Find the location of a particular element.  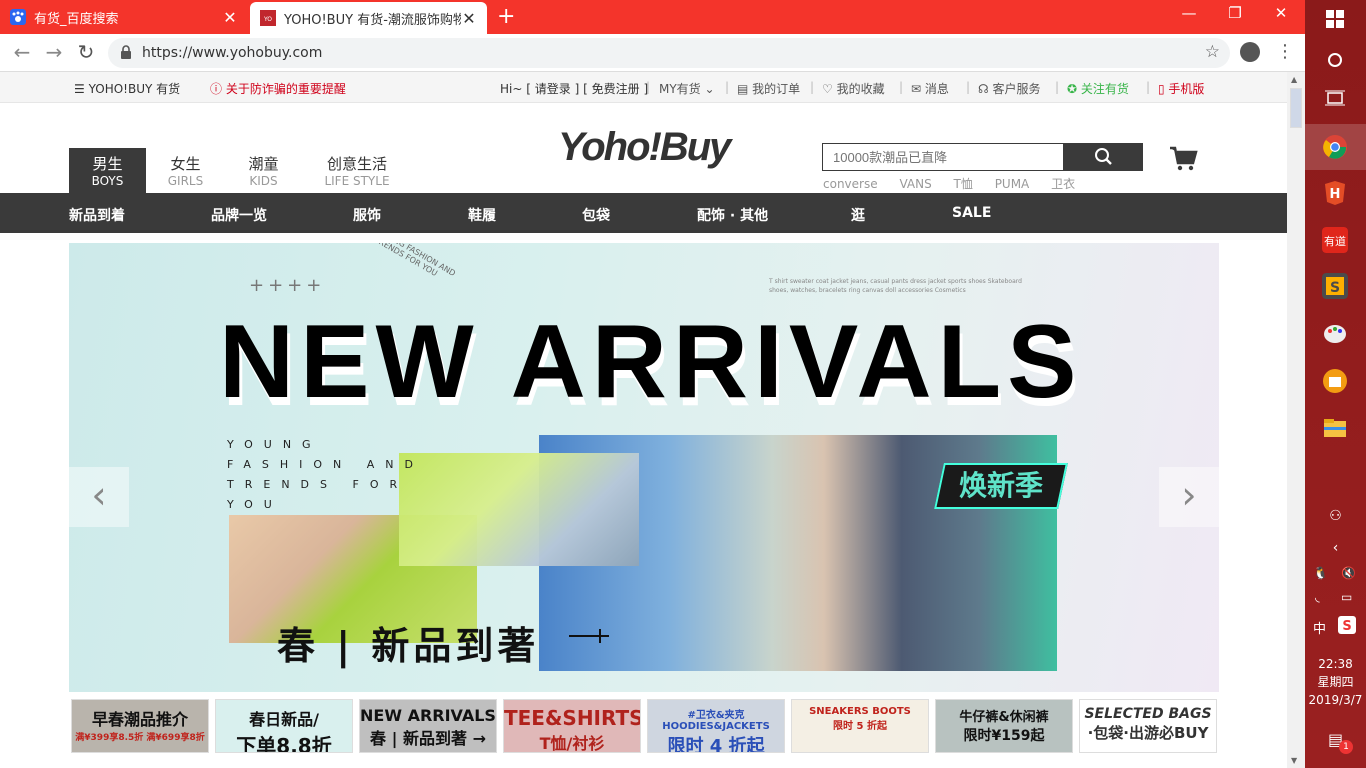

shopping-cart-icon is located at coordinates (1183, 158).